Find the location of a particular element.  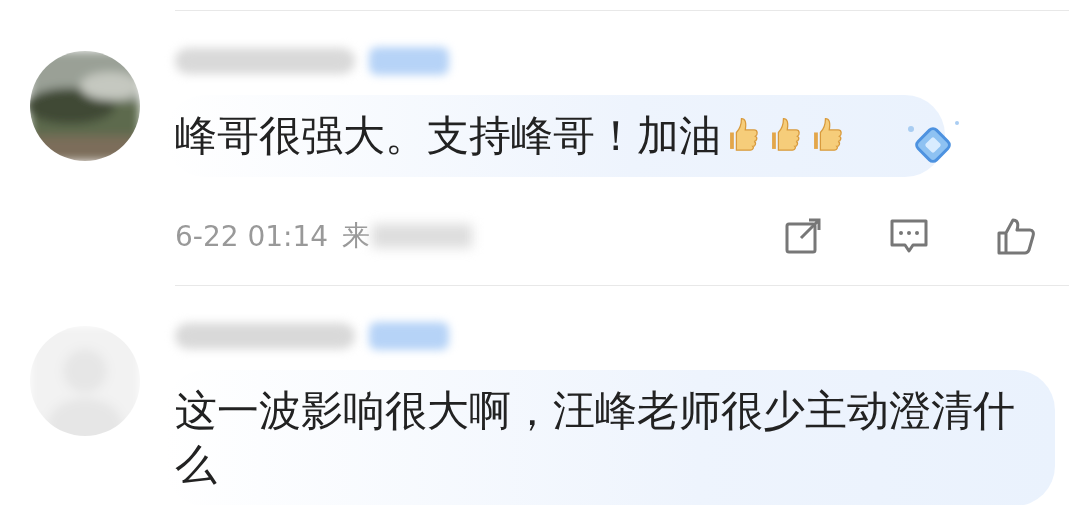

like-icon is located at coordinates (1015, 236).